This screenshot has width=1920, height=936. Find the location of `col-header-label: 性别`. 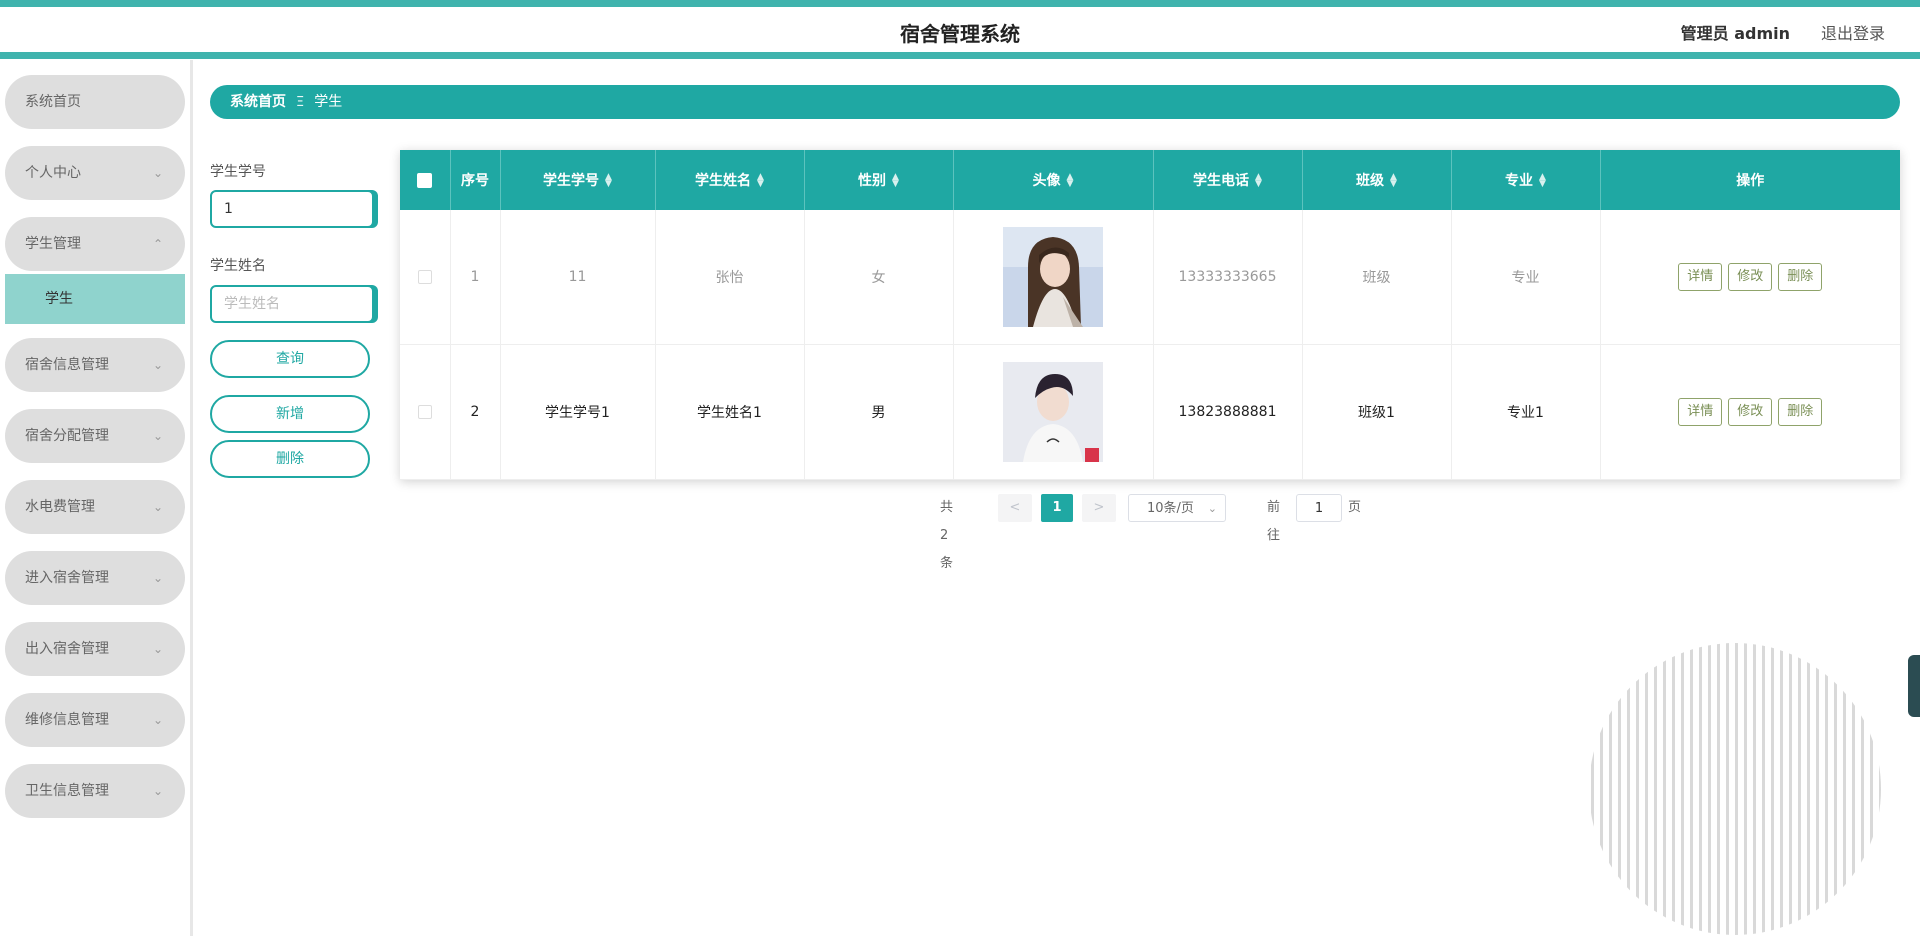

col-header-label: 性别 is located at coordinates (872, 181).